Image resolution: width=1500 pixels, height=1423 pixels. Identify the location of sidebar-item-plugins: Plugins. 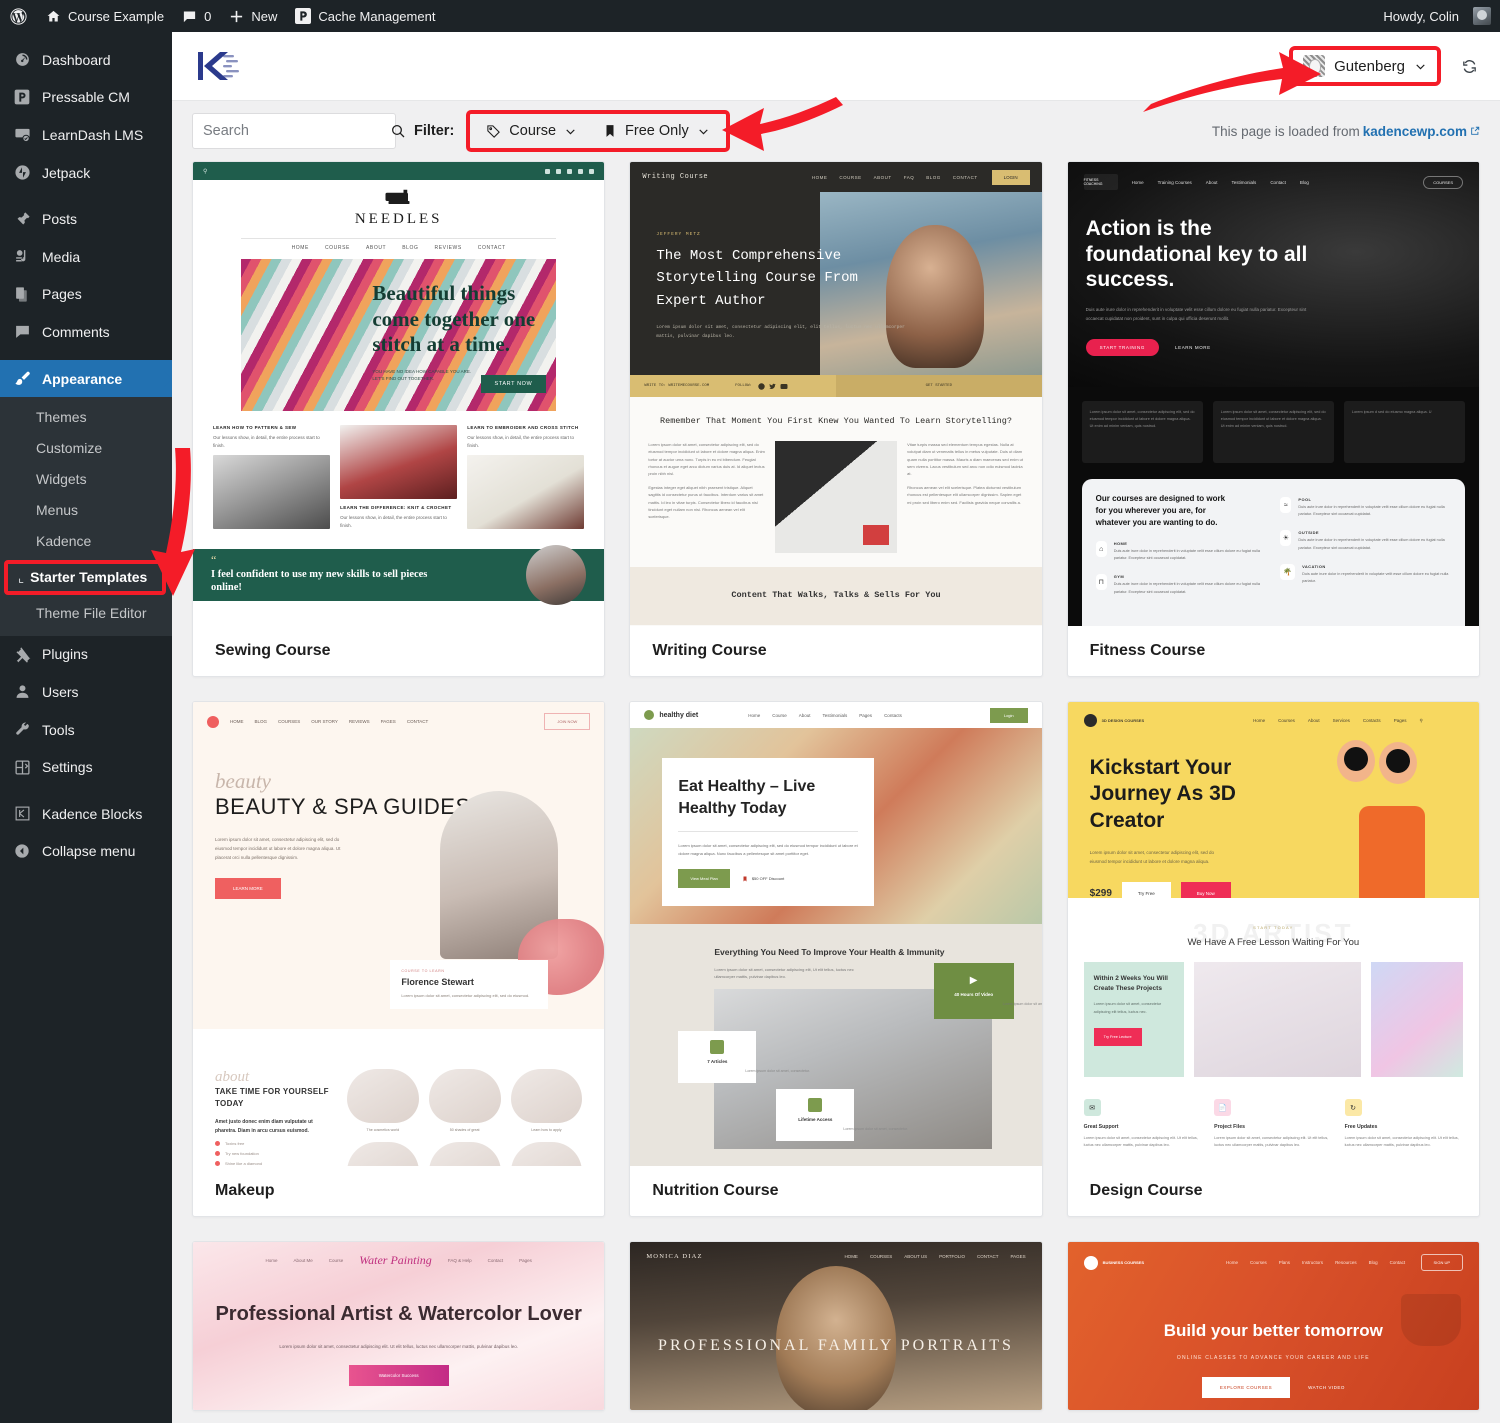
(86, 655).